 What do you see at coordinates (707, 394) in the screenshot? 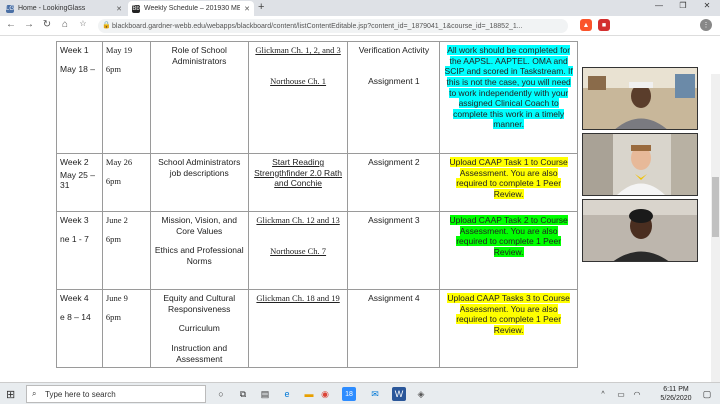
I see `notifications-icon: ▢` at bounding box center [707, 394].